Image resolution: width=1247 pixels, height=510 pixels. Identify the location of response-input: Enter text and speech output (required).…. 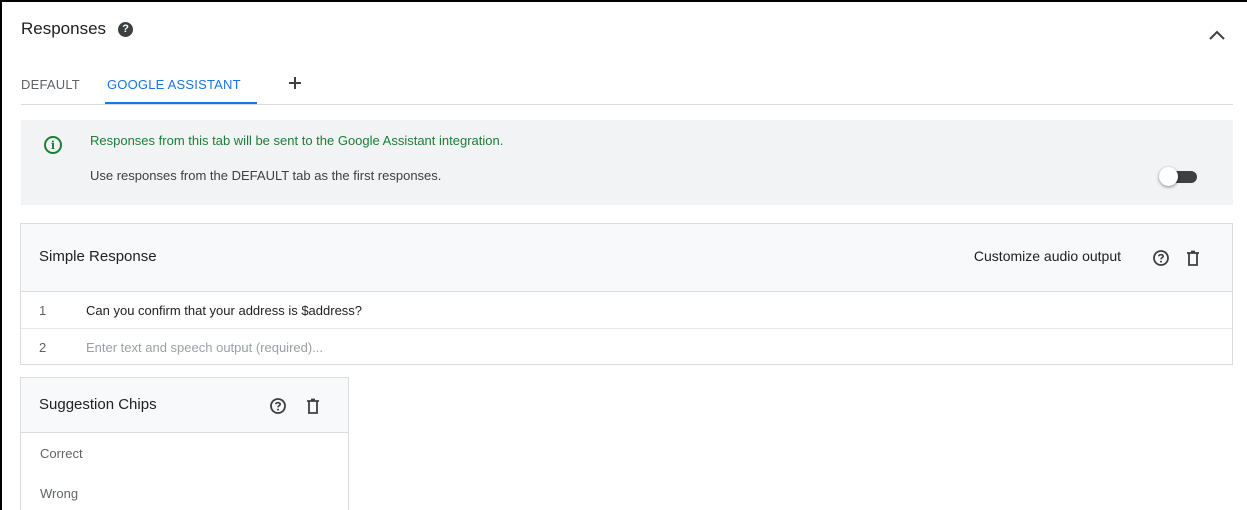
(204, 347).